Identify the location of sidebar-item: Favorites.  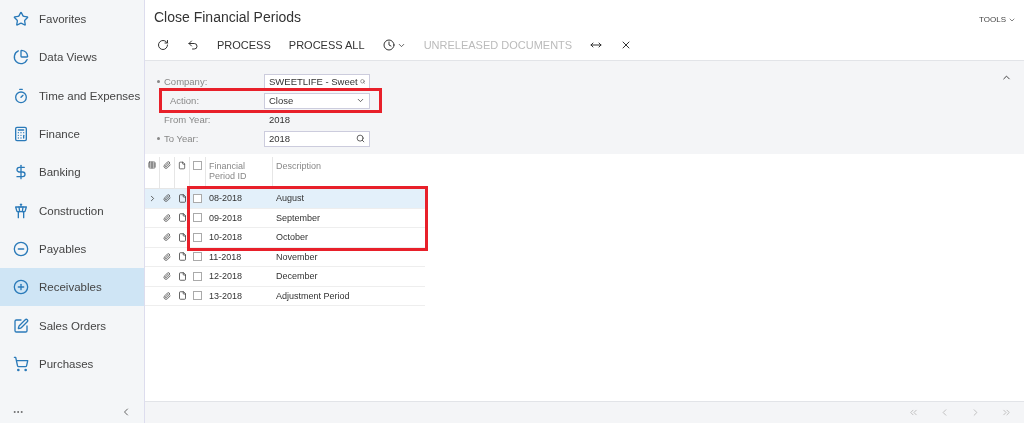
(72, 19).